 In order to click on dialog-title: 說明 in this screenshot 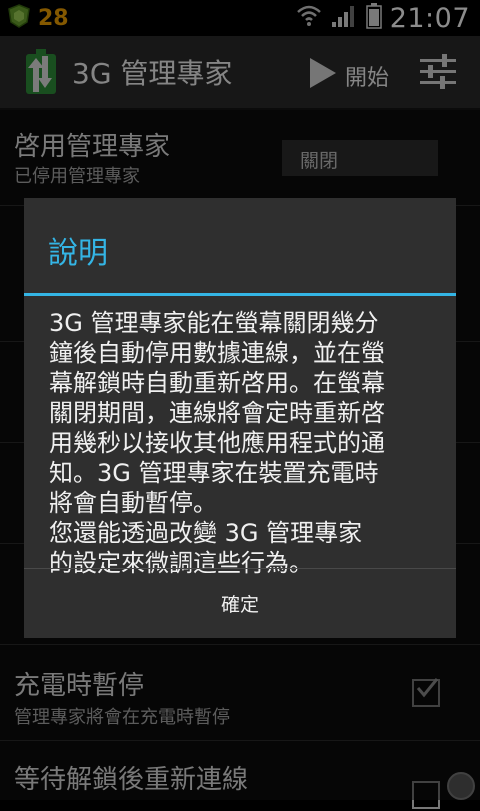, I will do `click(78, 253)`.